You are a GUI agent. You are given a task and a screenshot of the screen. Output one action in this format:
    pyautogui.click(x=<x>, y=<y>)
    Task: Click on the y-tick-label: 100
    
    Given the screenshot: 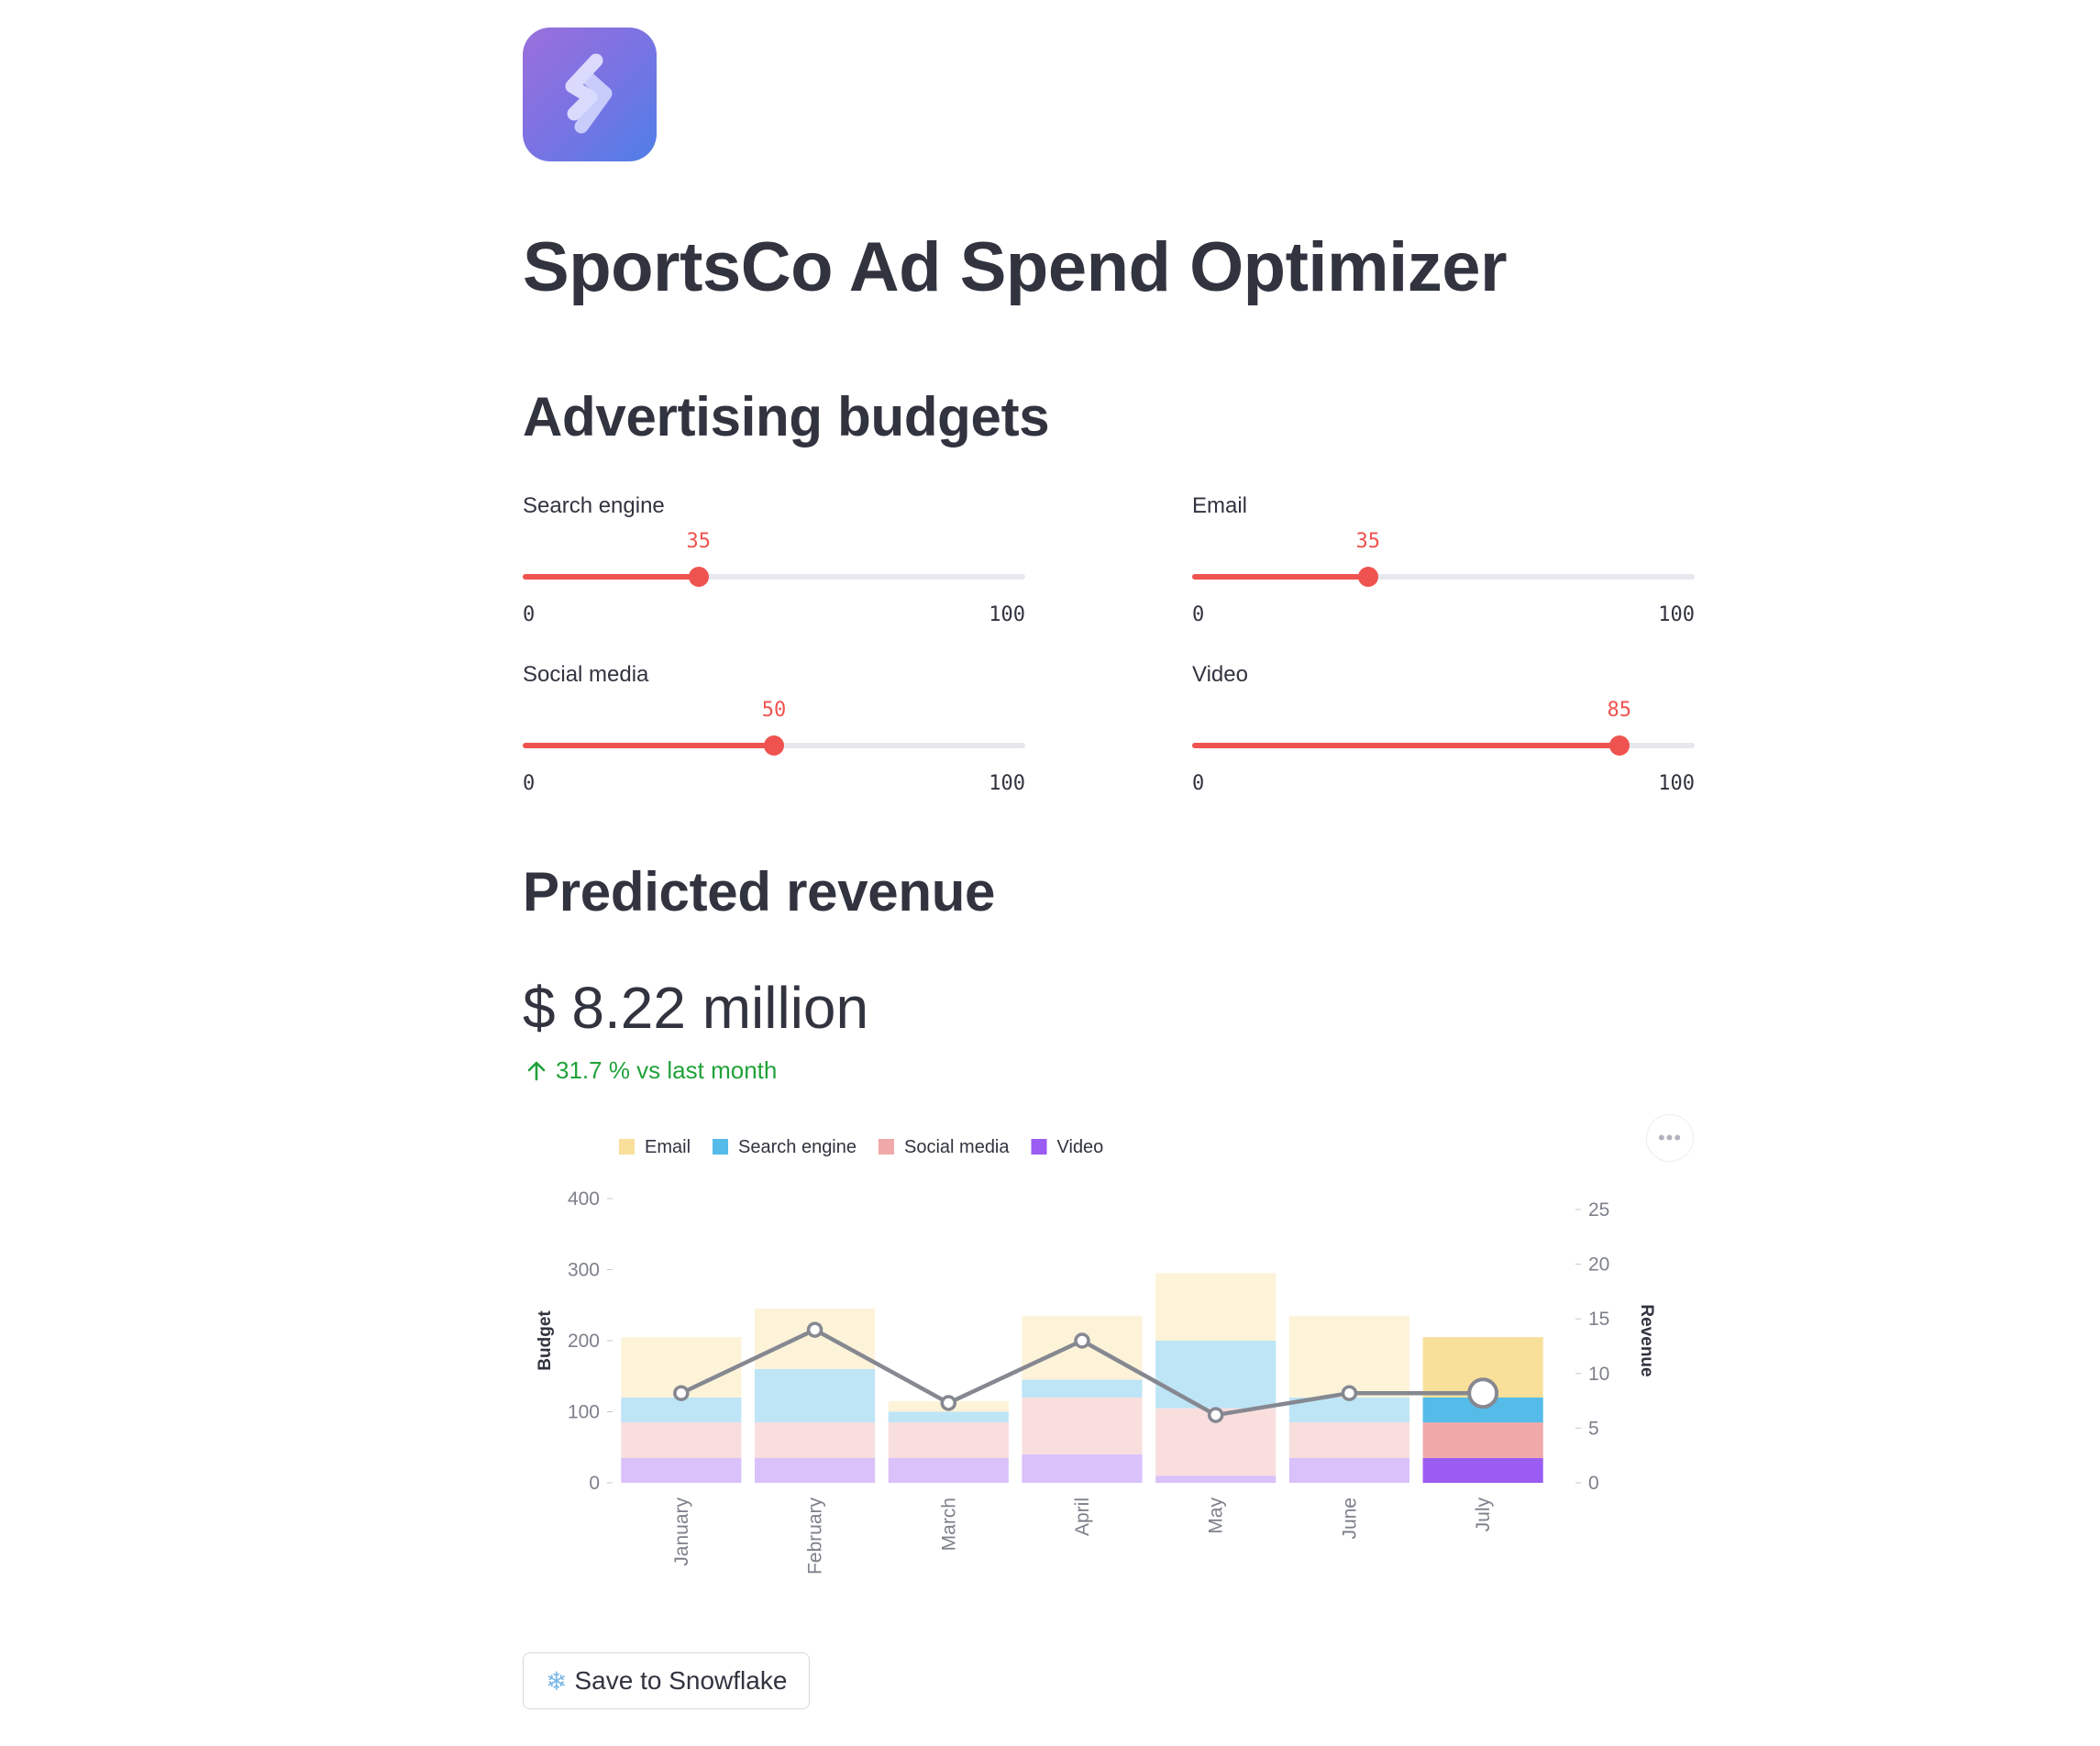 What is the action you would take?
    pyautogui.click(x=584, y=1412)
    